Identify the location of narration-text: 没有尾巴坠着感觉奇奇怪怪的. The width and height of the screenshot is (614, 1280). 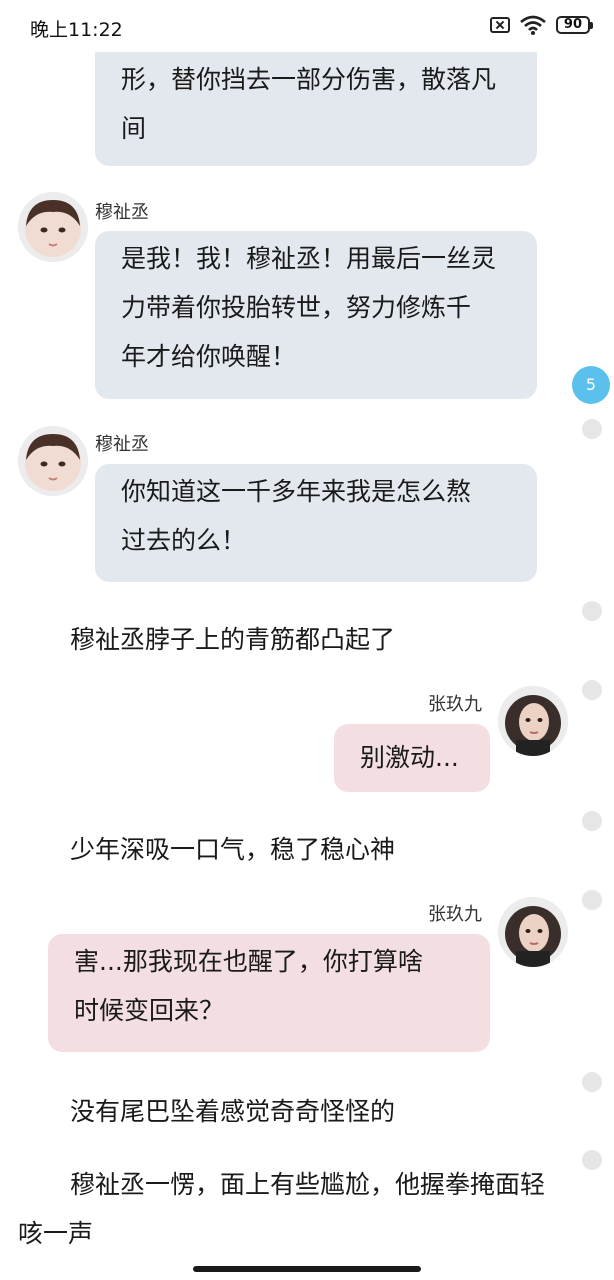
(233, 1111).